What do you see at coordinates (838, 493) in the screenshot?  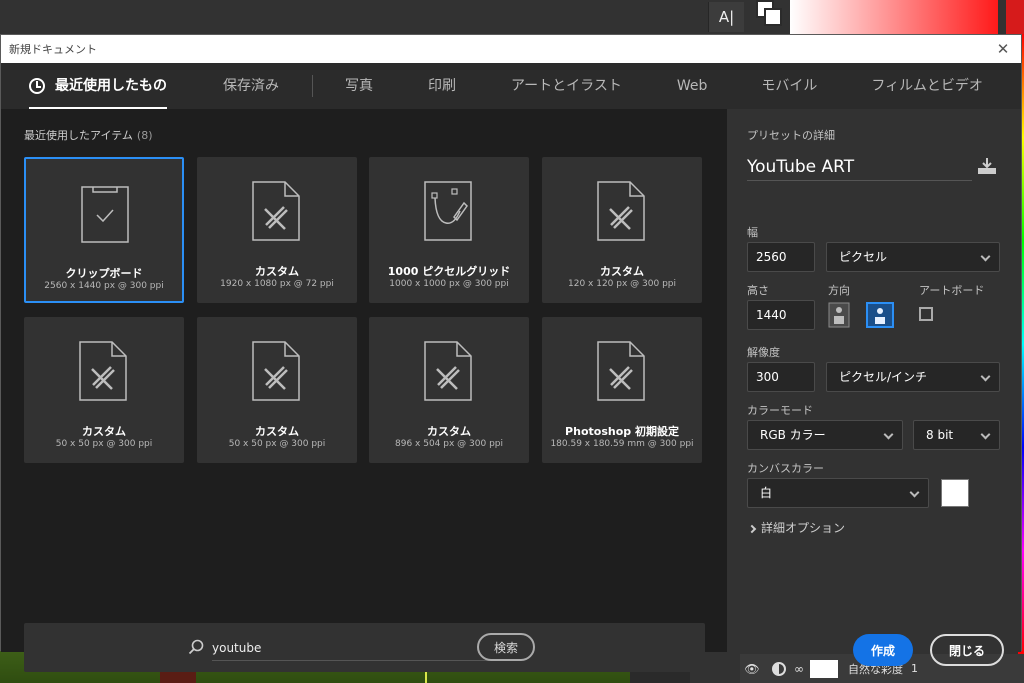 I see `canvas-color-select: 白` at bounding box center [838, 493].